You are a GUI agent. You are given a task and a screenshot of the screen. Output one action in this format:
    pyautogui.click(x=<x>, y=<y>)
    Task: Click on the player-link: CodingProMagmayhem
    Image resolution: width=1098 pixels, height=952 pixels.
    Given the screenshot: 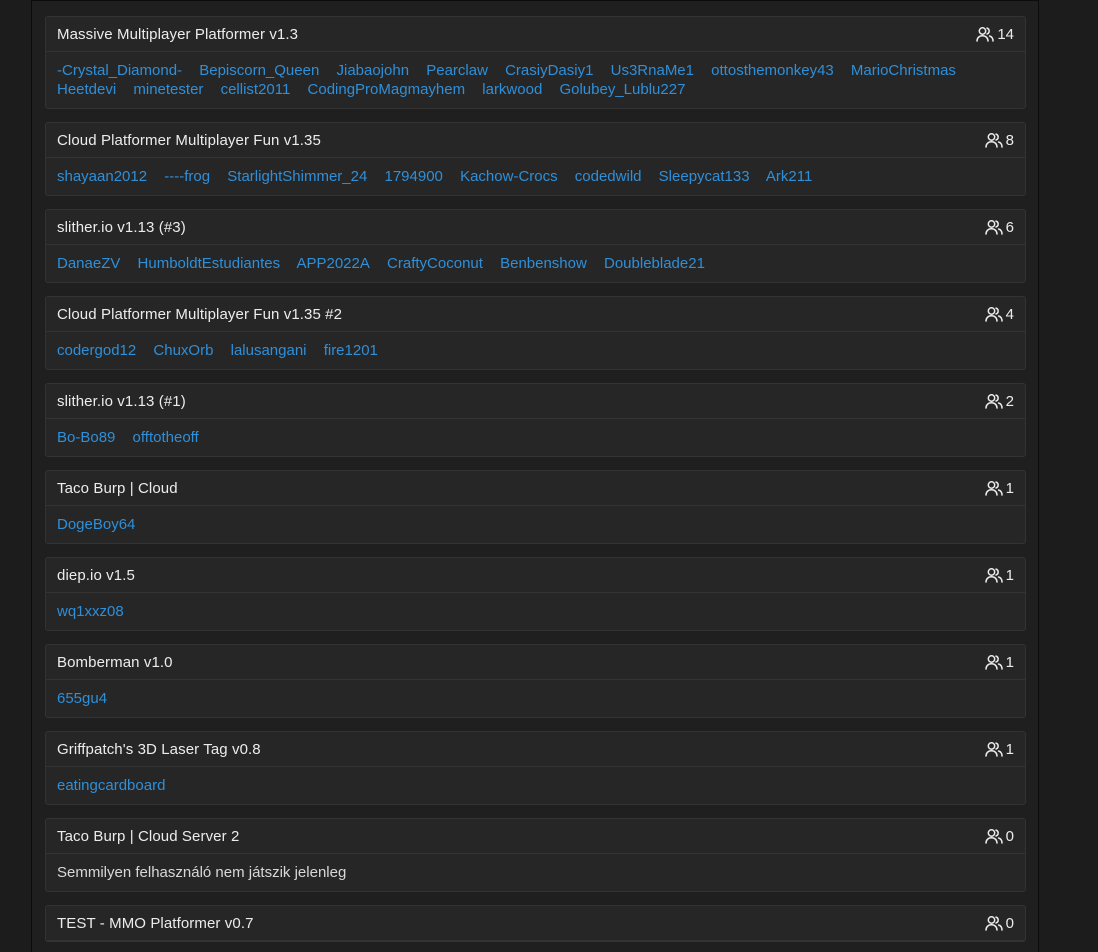 What is the action you would take?
    pyautogui.click(x=387, y=89)
    